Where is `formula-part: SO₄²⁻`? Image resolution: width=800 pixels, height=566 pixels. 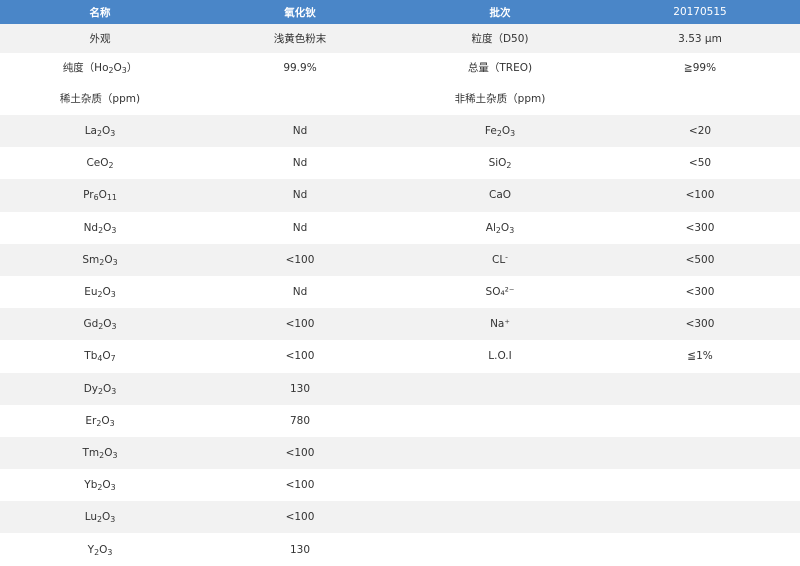 formula-part: SO₄²⁻ is located at coordinates (500, 292).